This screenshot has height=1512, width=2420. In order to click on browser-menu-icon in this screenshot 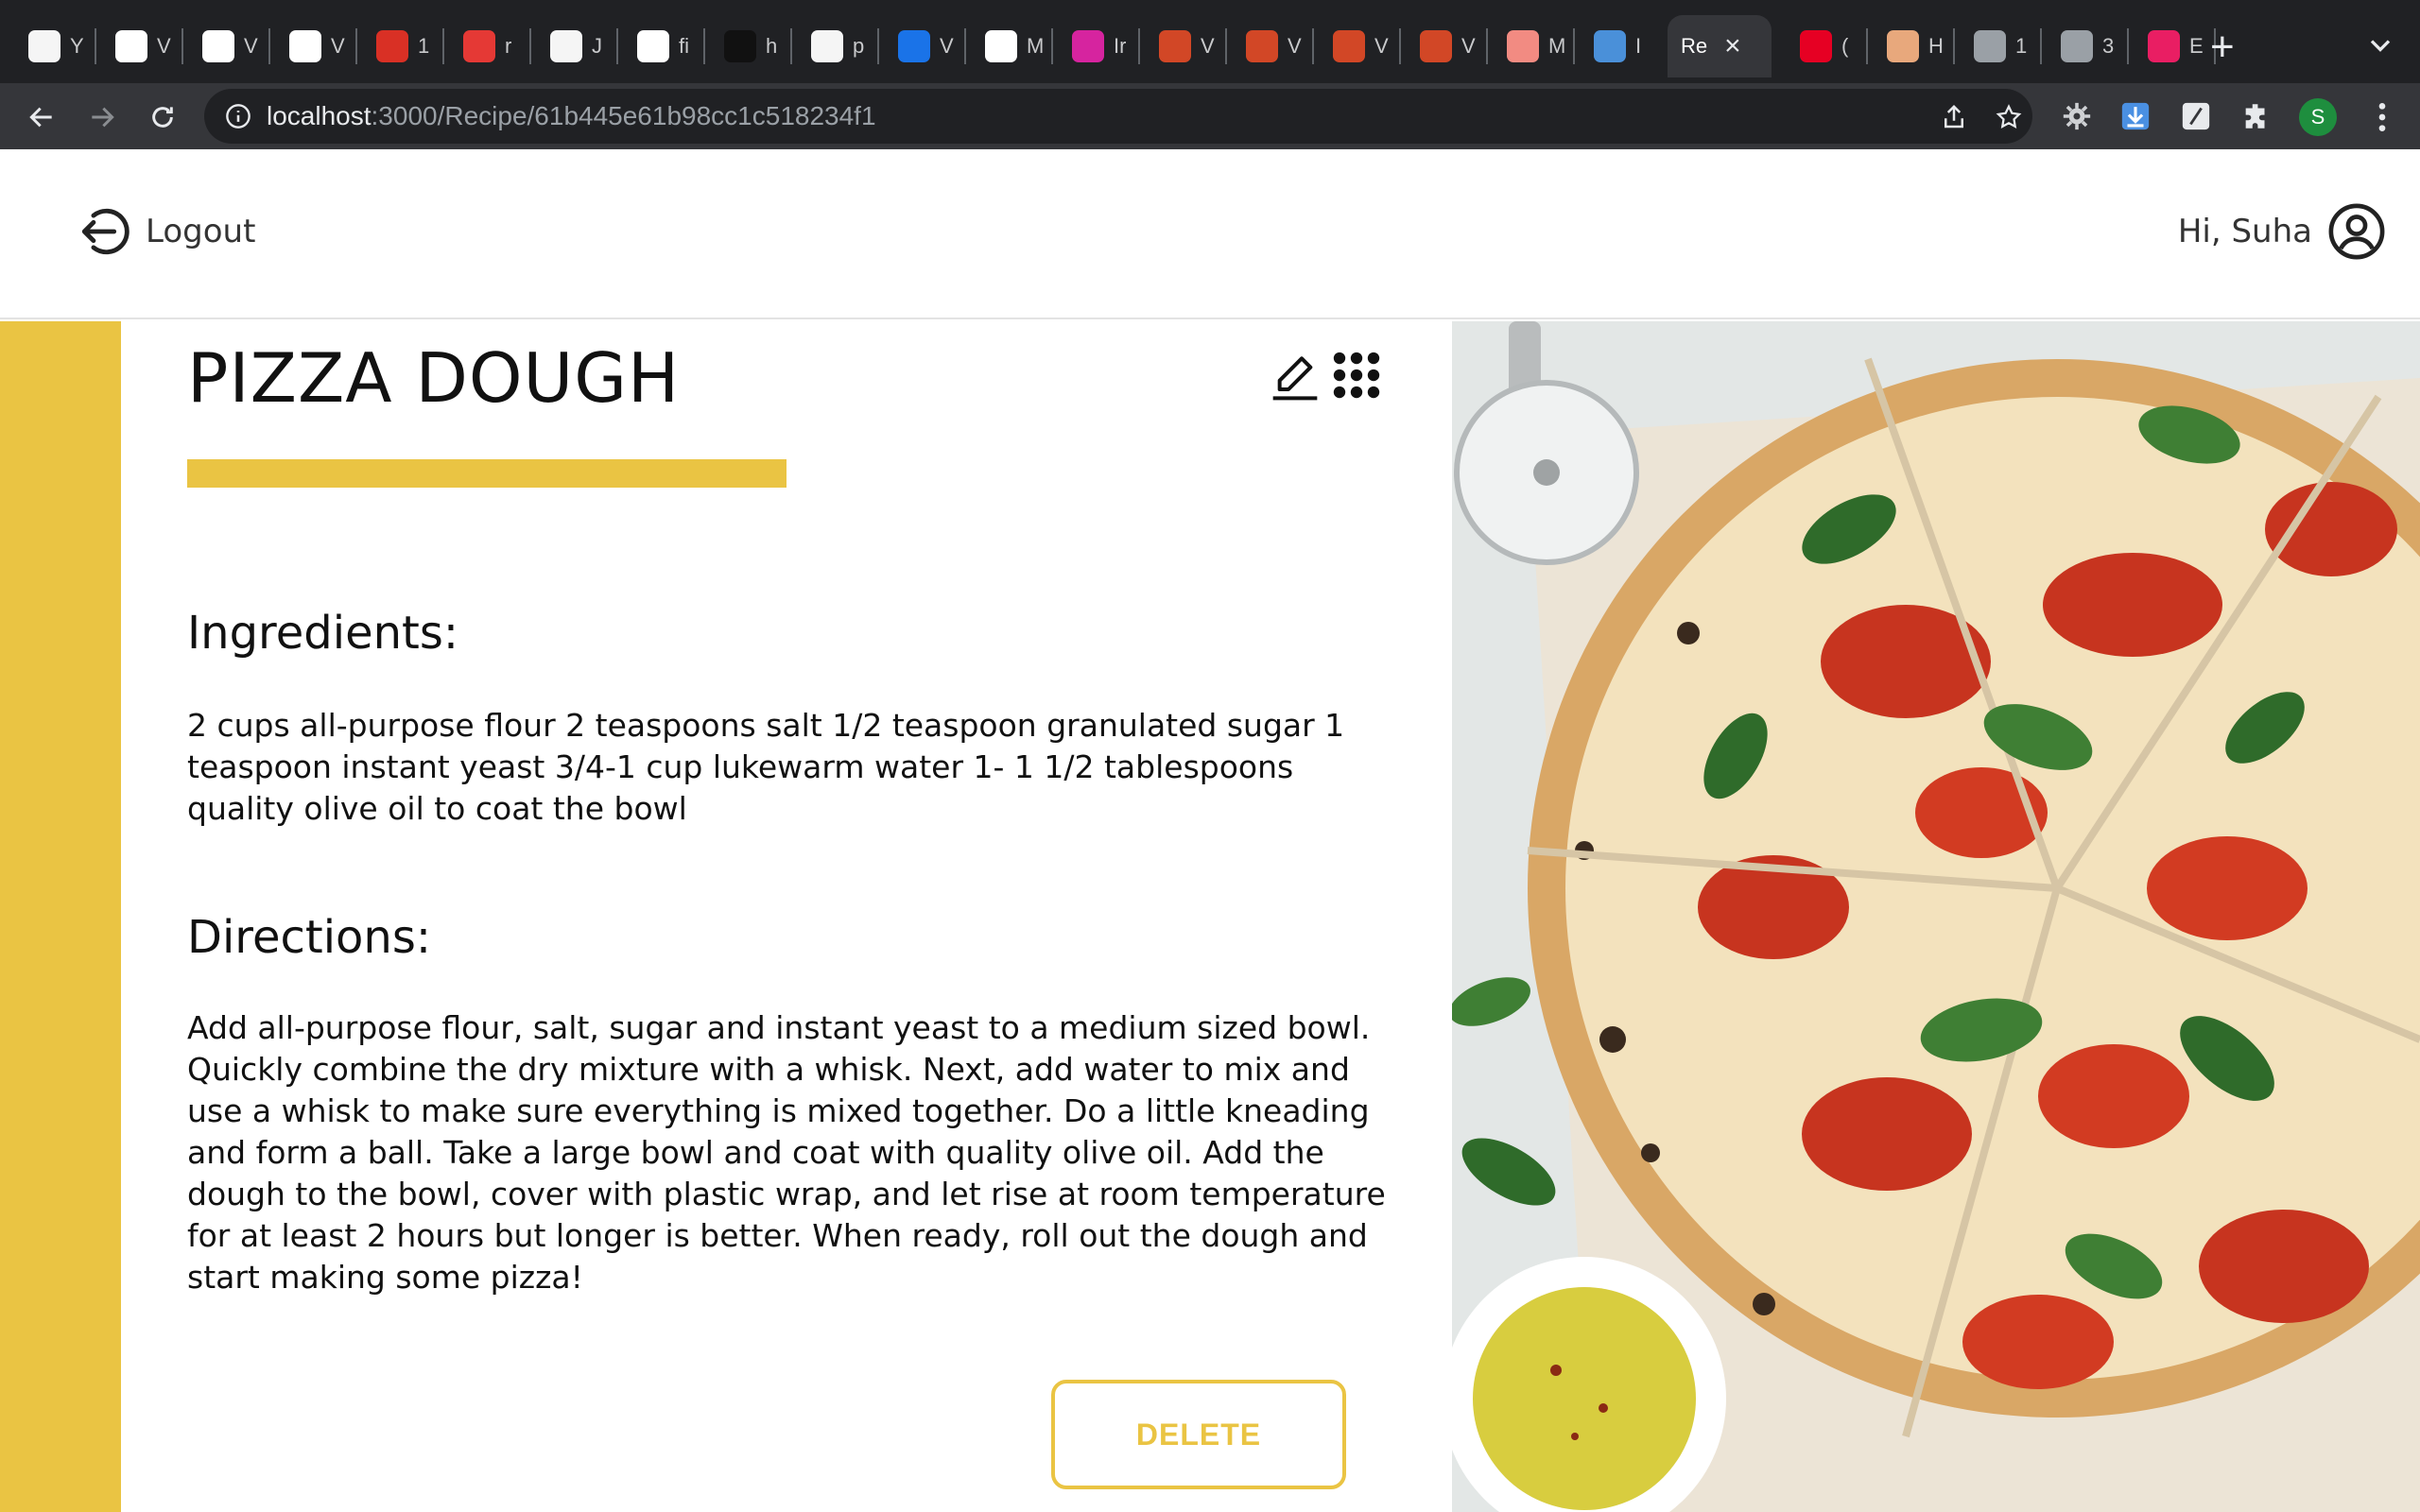, I will do `click(2382, 117)`.